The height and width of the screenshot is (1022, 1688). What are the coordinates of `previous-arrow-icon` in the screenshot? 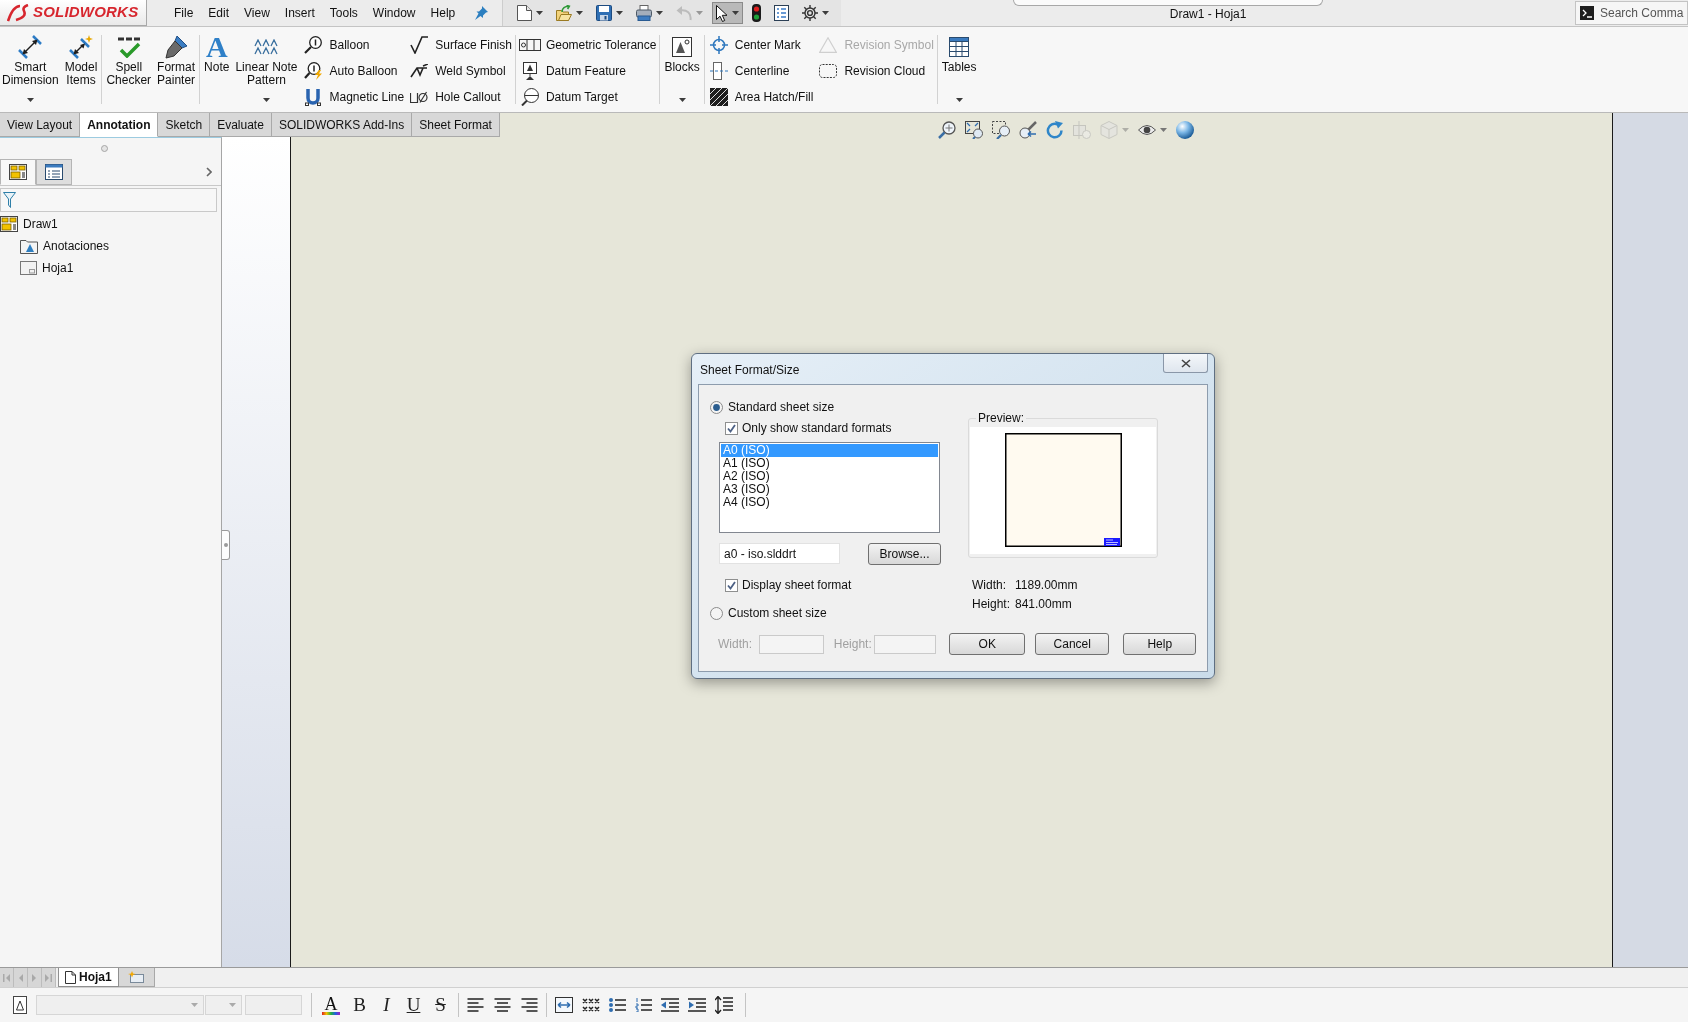 It's located at (20, 977).